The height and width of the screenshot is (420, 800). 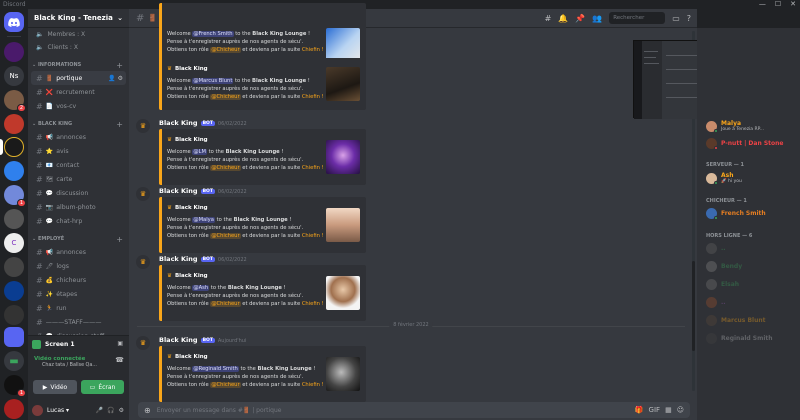 What do you see at coordinates (693, 306) in the screenshot?
I see `scrollbar-thumb` at bounding box center [693, 306].